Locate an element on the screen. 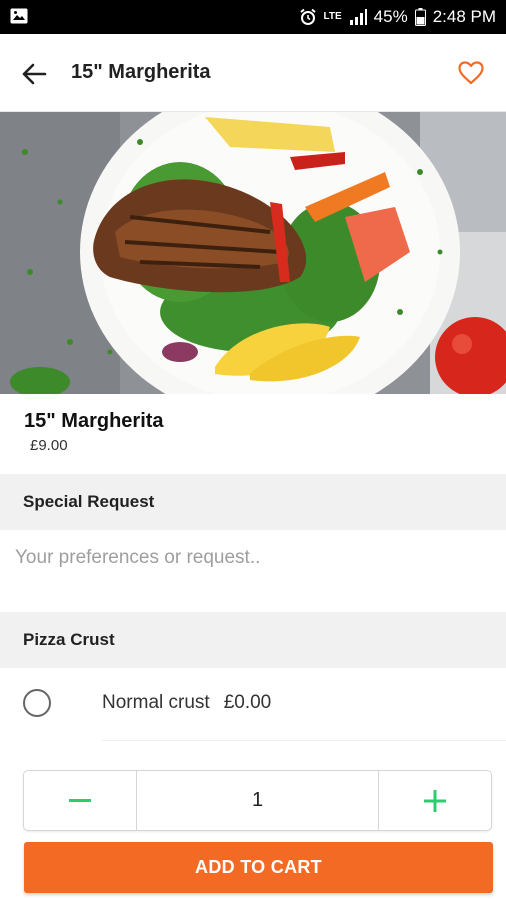 The image size is (506, 900). lte-icon: LTE is located at coordinates (333, 17).